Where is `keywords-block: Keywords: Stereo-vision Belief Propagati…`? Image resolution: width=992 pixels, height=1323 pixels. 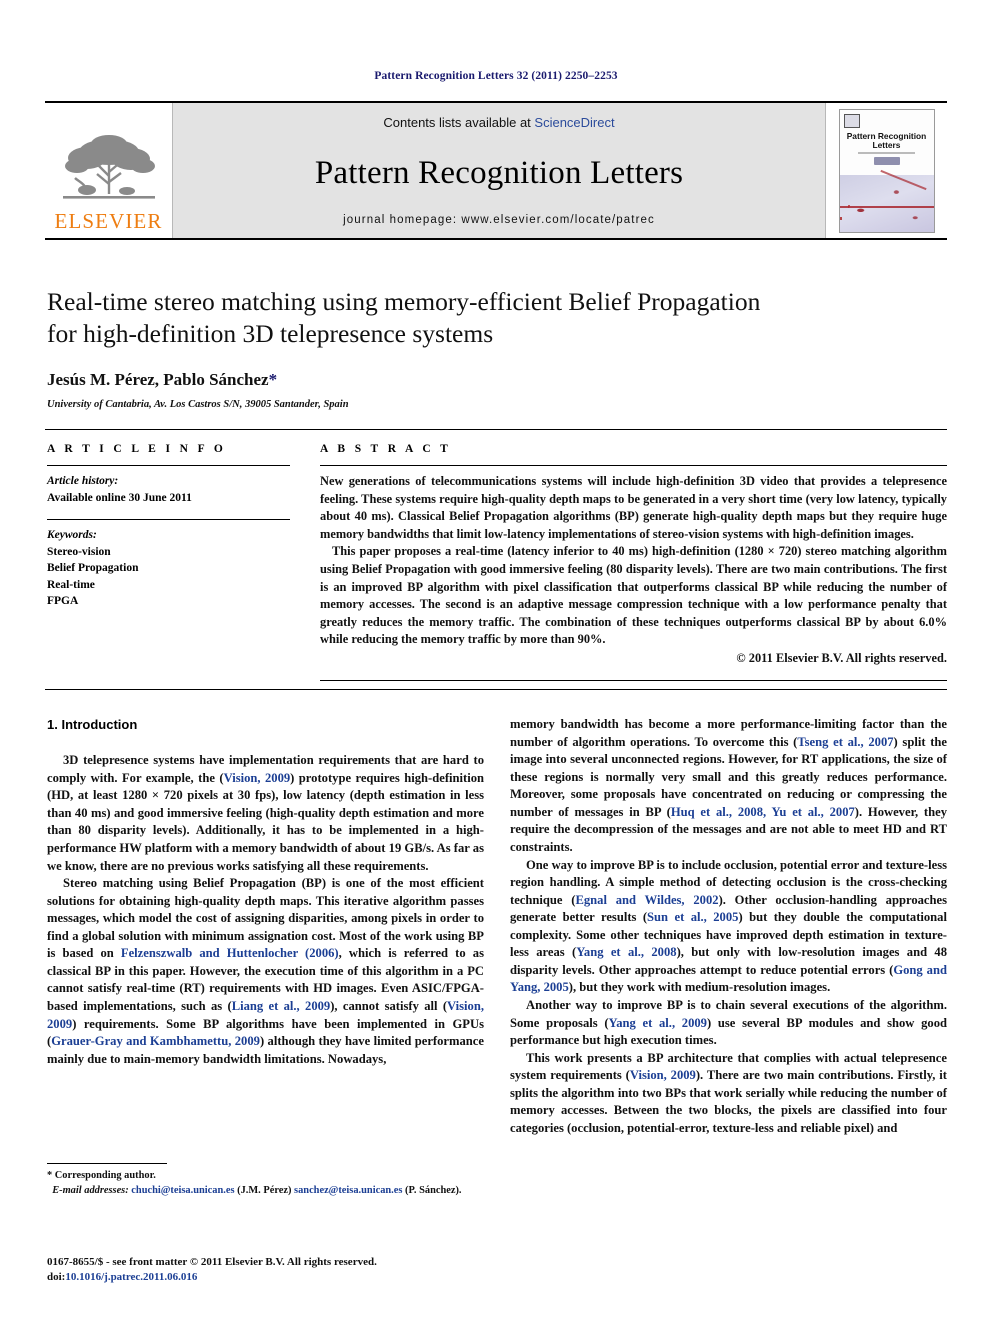
keywords-block: Keywords: Stereo-vision Belief Propagati… is located at coordinates (168, 564).